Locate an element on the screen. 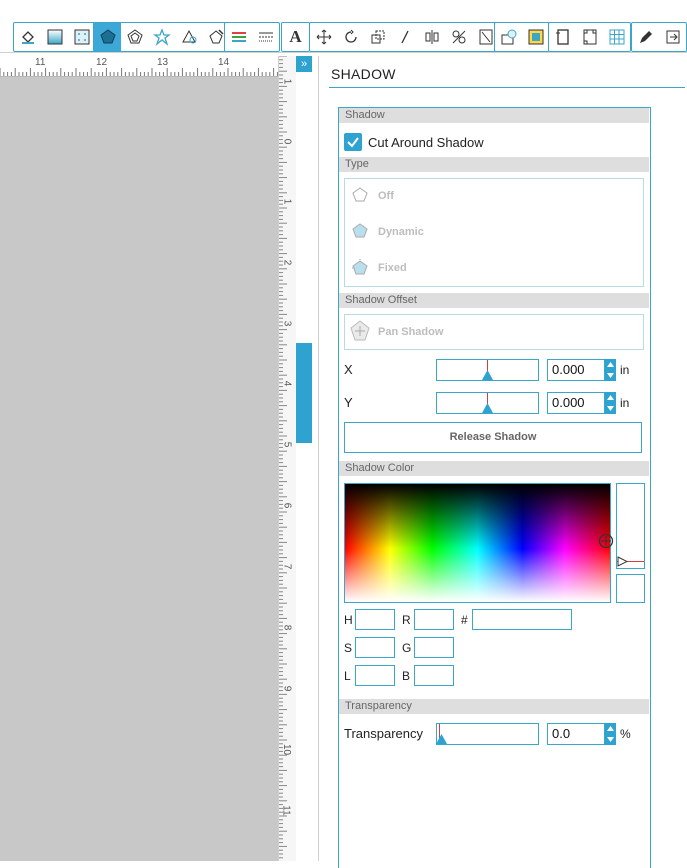  transparency-slider-thumb is located at coordinates (441, 739).